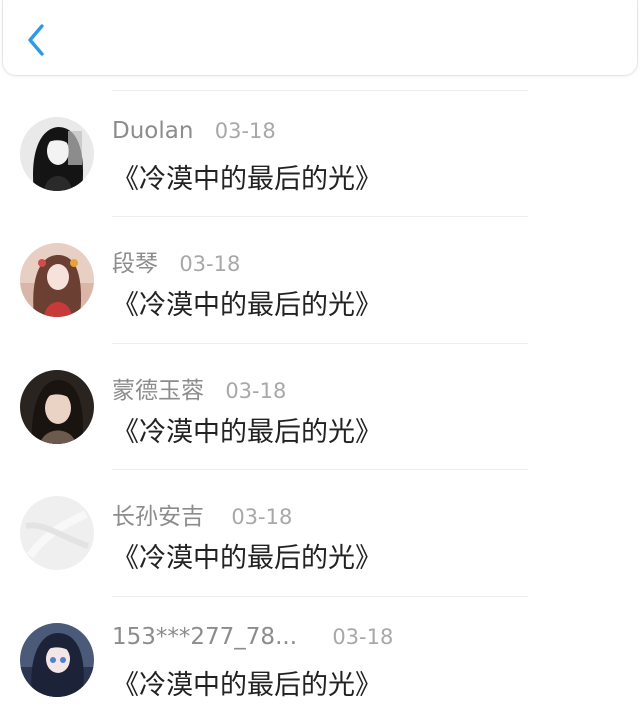  I want to click on chevron-left-icon, so click(36, 40).